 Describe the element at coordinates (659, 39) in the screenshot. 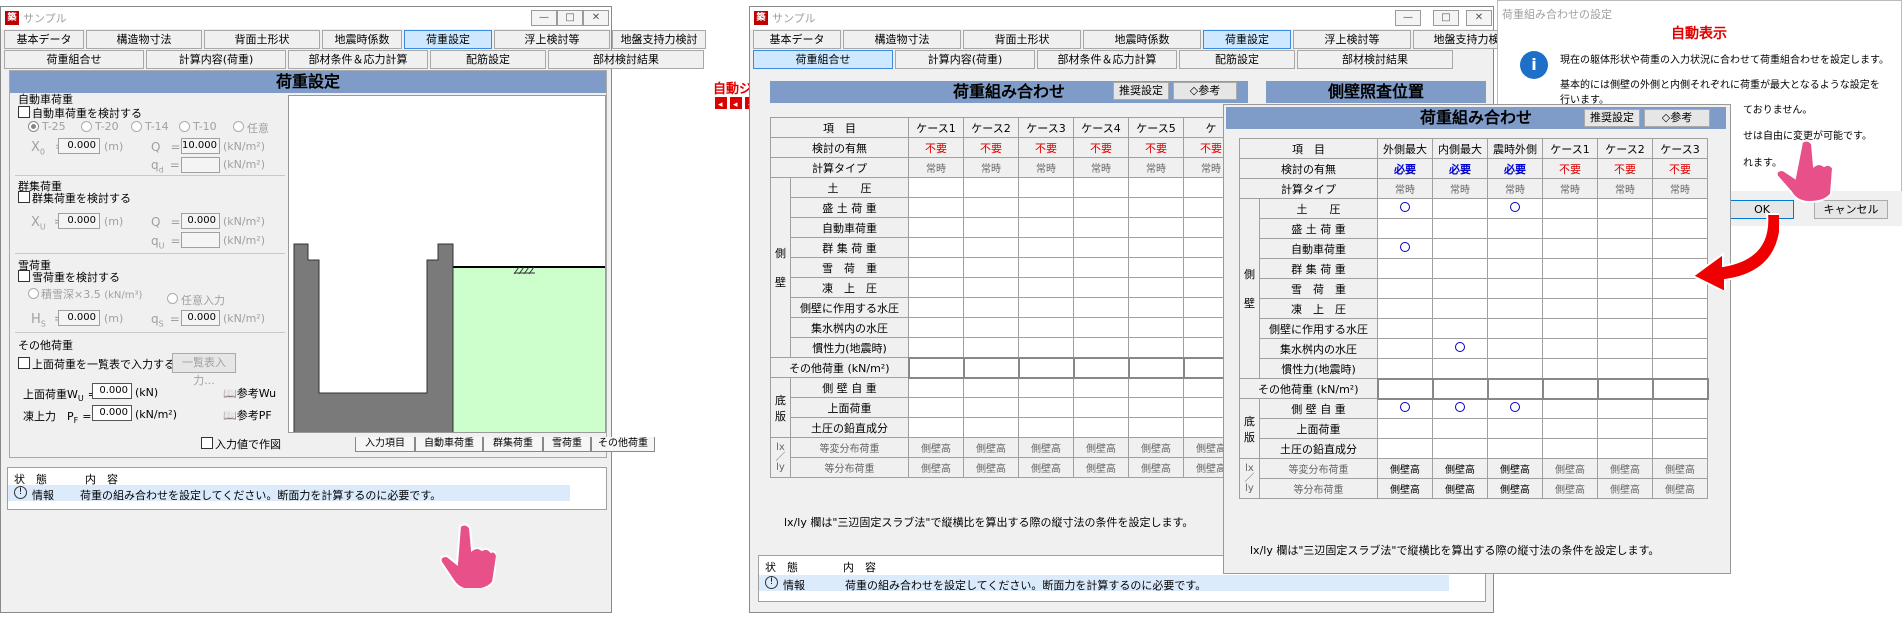

I see `tab-row1-6: 地盤支持力検討` at that location.